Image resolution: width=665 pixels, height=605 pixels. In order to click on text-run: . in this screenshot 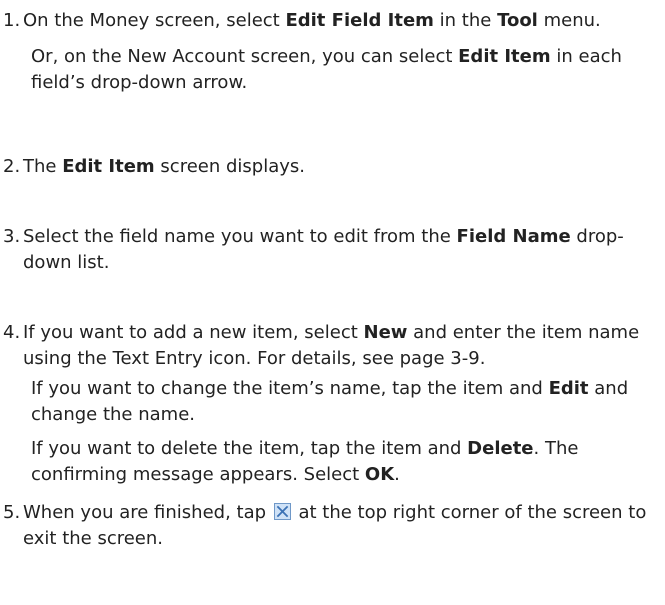, I will do `click(397, 474)`.